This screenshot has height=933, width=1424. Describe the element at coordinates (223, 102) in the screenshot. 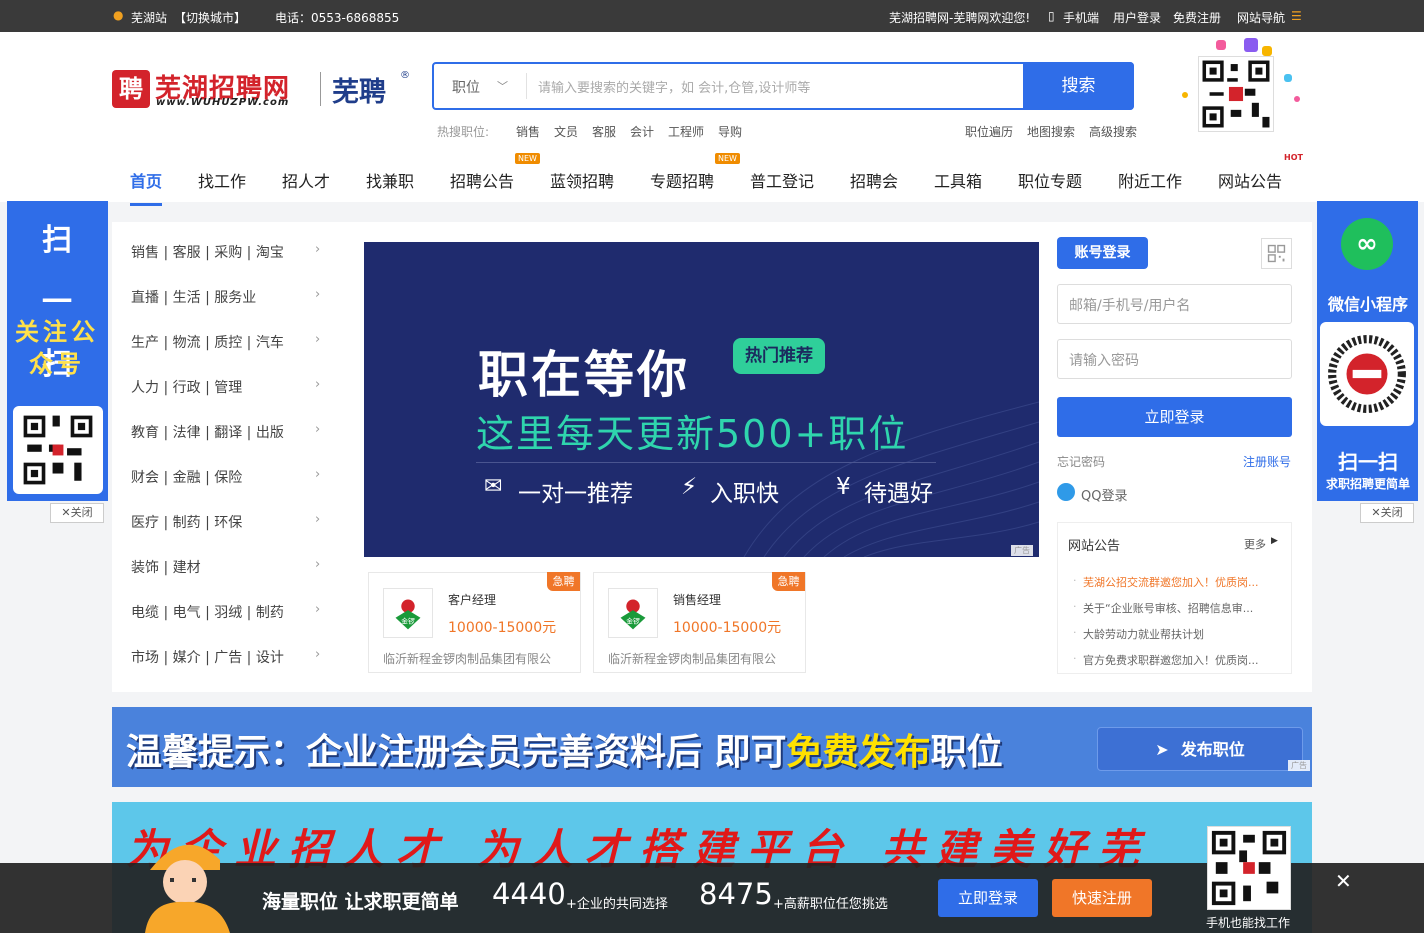

I see `logo-url: www.WUHUZPW.com` at that location.